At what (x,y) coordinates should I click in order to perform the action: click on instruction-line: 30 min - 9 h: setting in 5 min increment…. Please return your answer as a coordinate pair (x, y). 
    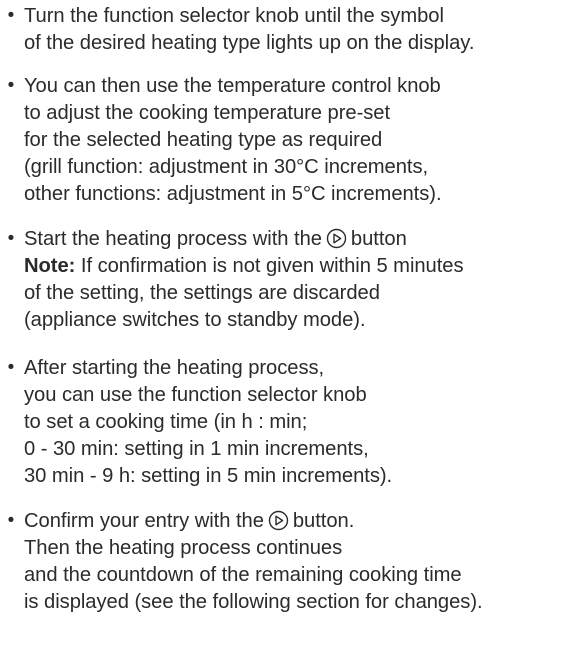
    Looking at the image, I should click on (208, 476).